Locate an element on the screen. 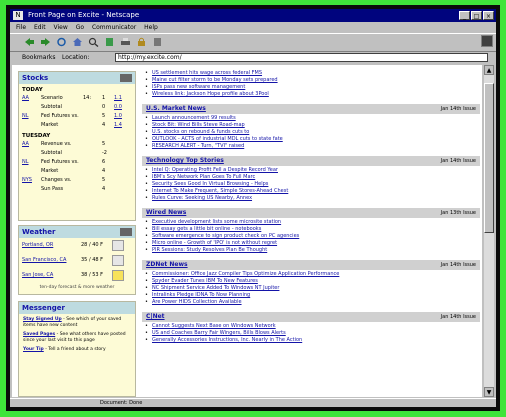  reload-icon is located at coordinates (61, 42).